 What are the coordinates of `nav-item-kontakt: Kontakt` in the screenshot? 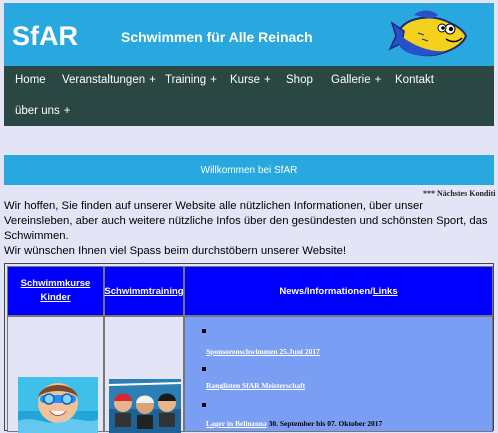 It's located at (414, 80).